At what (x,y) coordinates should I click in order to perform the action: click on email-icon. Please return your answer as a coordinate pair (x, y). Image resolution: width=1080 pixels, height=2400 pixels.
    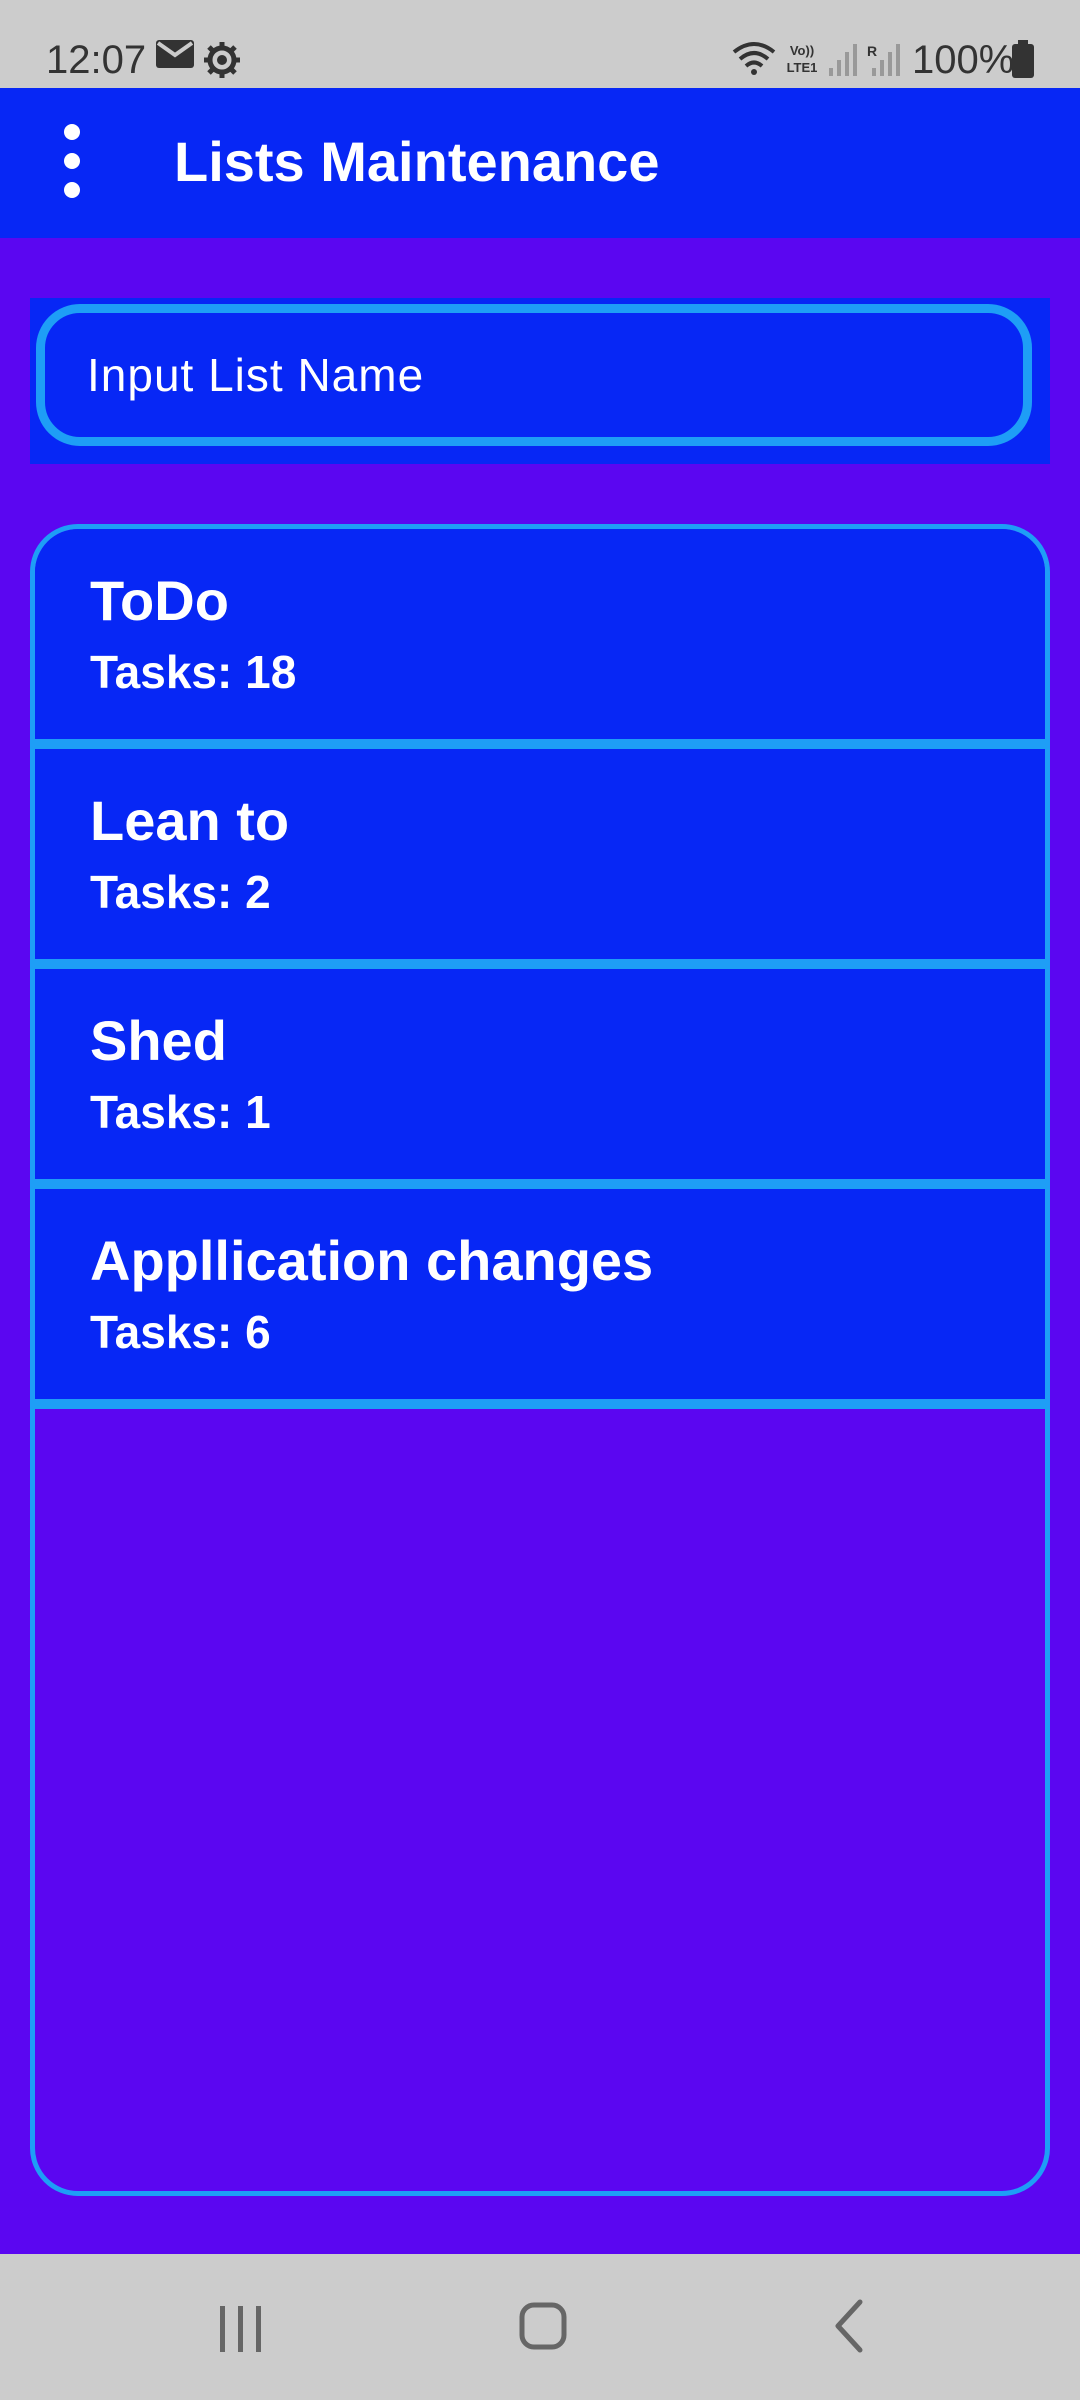
    Looking at the image, I should click on (175, 56).